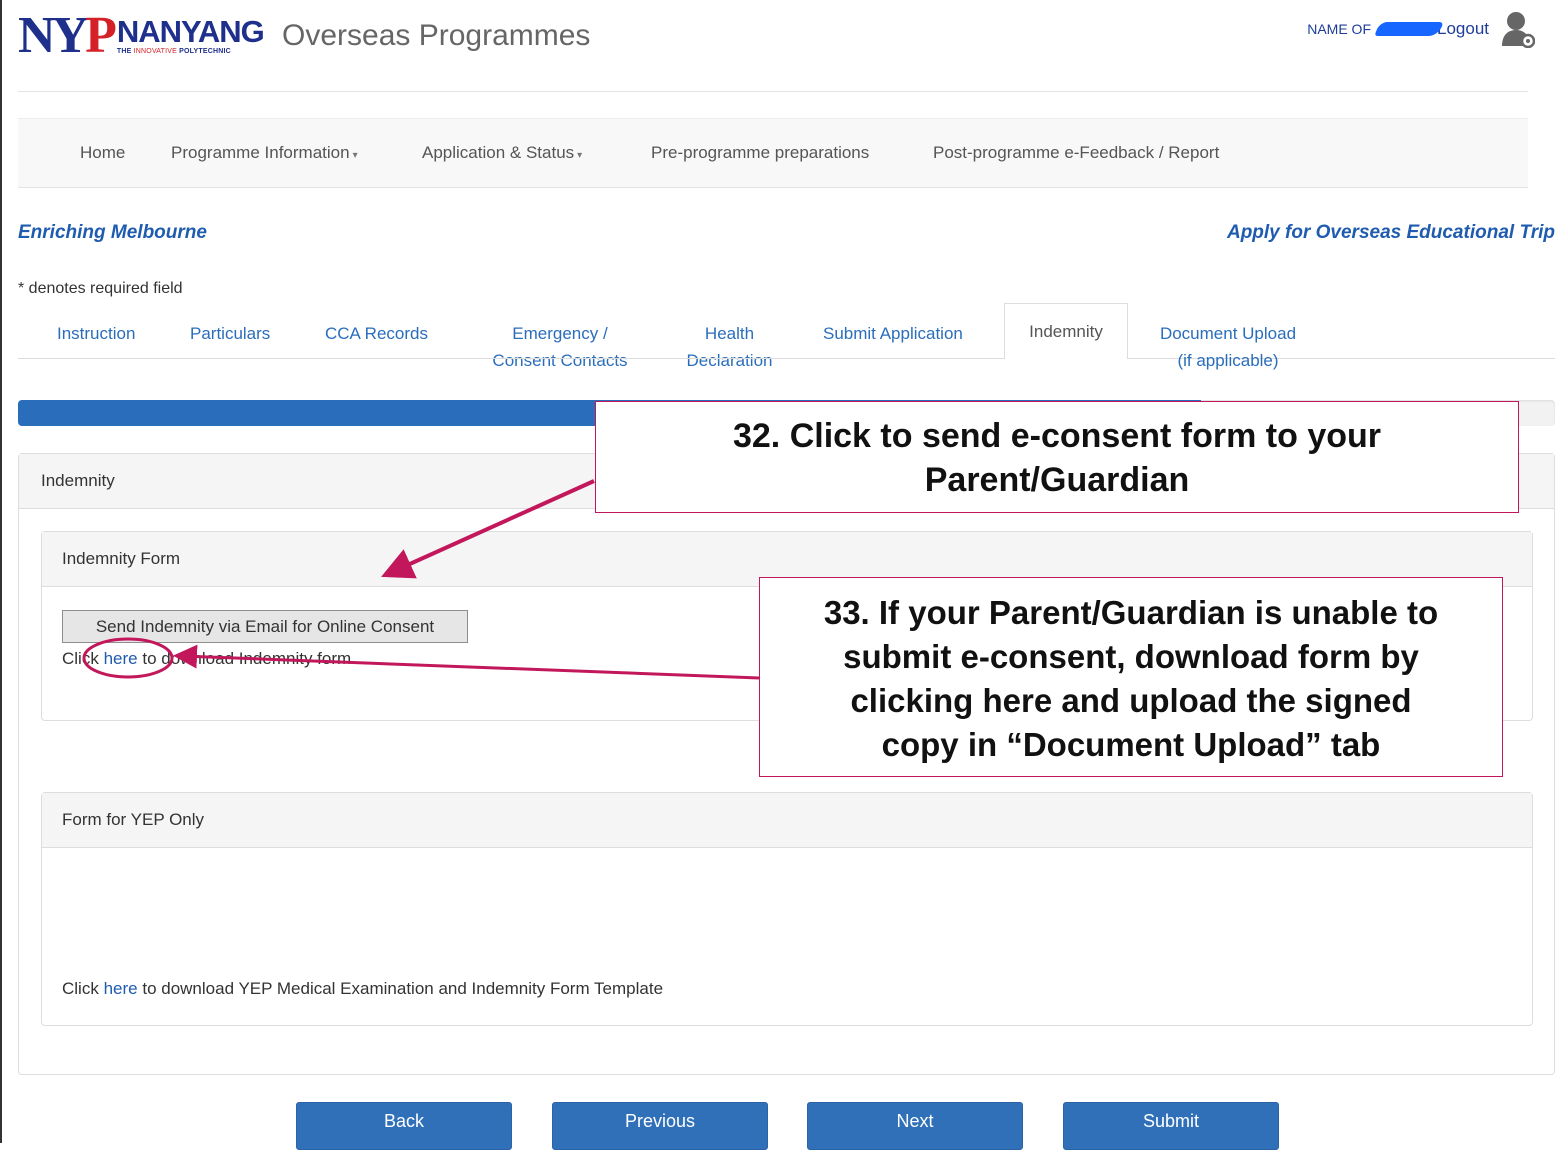 This screenshot has width=1557, height=1150. Describe the element at coordinates (560, 347) in the screenshot. I see `tab-emergency-contacts: Emergency / Consent Contacts` at that location.